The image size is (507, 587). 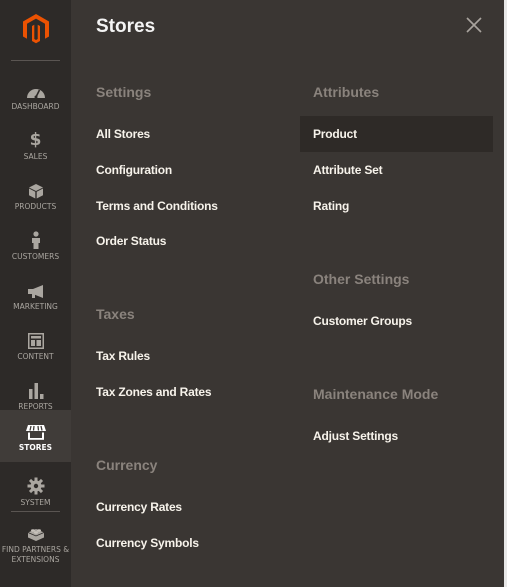 I want to click on sidebar-item-products: Products, so click(x=35, y=195).